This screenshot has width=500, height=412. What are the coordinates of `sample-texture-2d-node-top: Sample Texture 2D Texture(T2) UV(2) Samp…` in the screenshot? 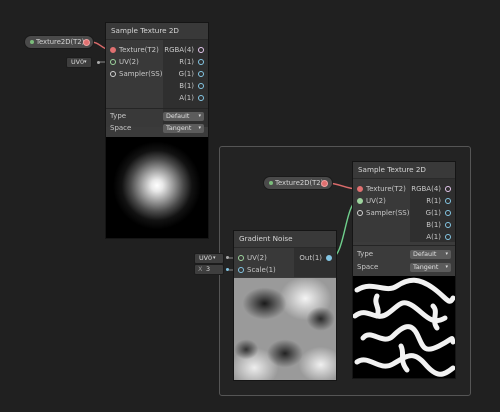 It's located at (157, 130).